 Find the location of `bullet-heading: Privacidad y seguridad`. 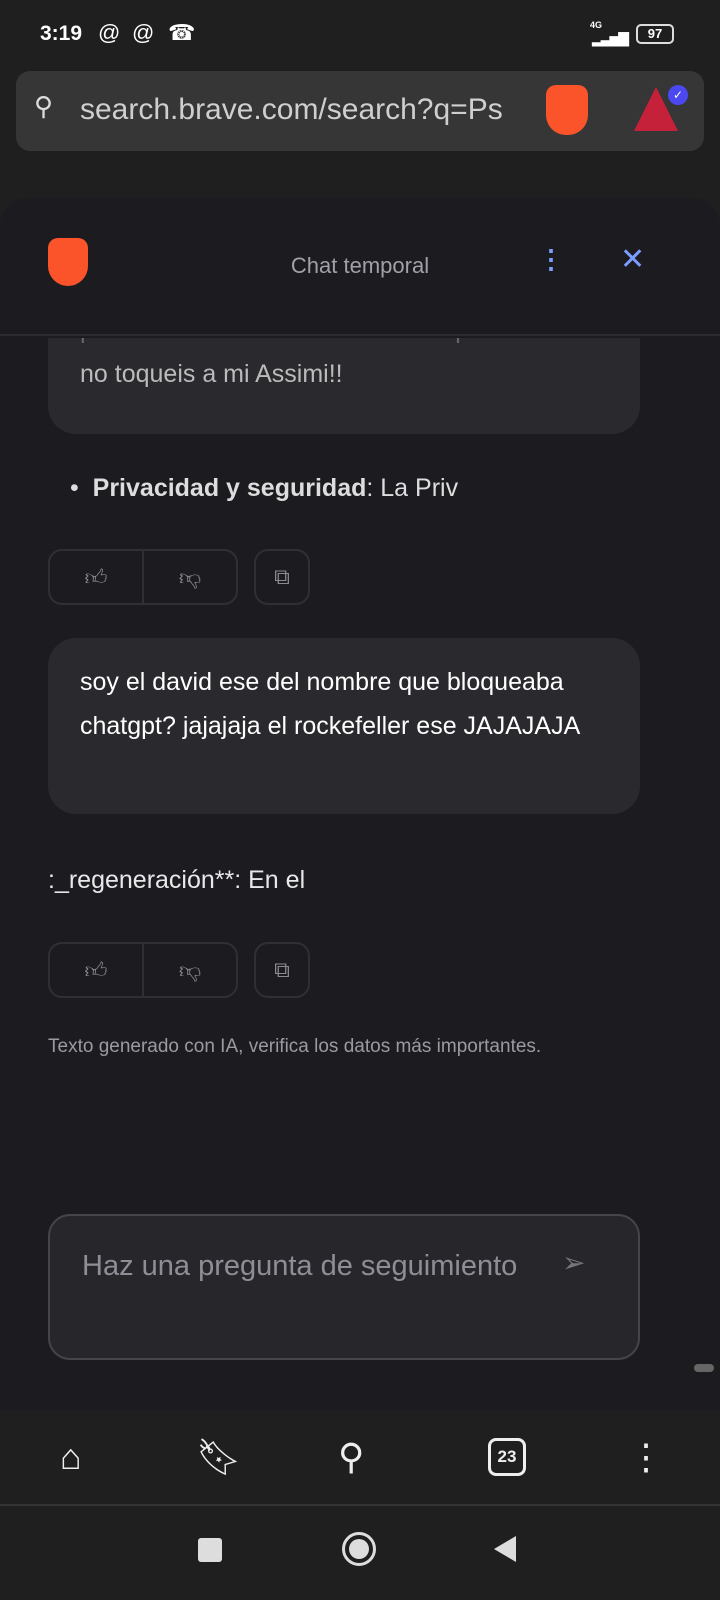

bullet-heading: Privacidad y seguridad is located at coordinates (229, 488).